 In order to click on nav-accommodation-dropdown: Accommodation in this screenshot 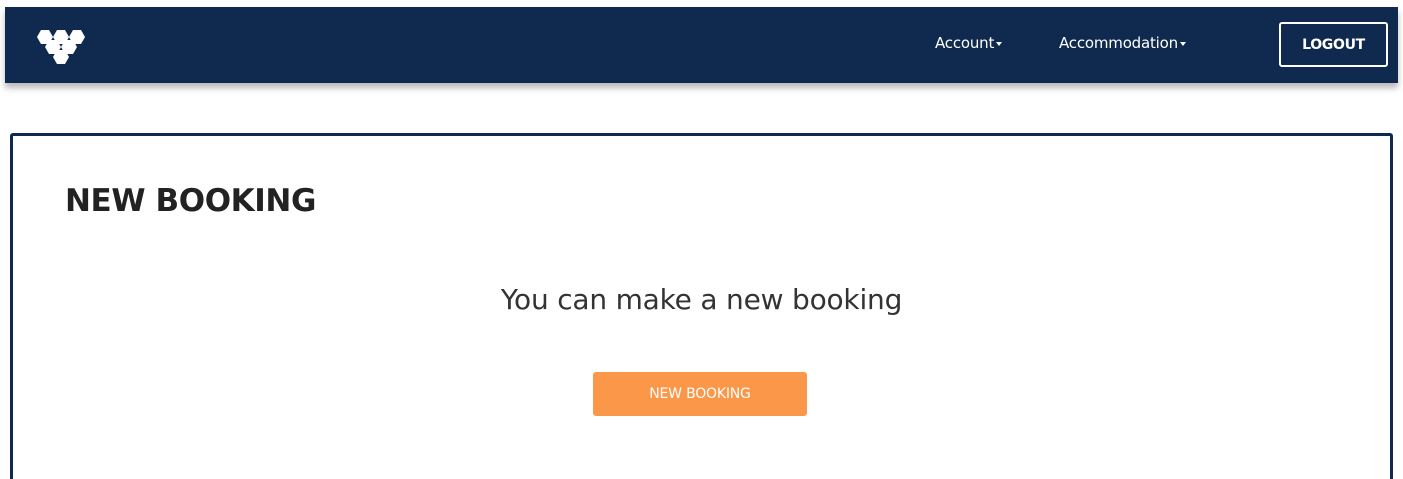, I will do `click(1122, 43)`.